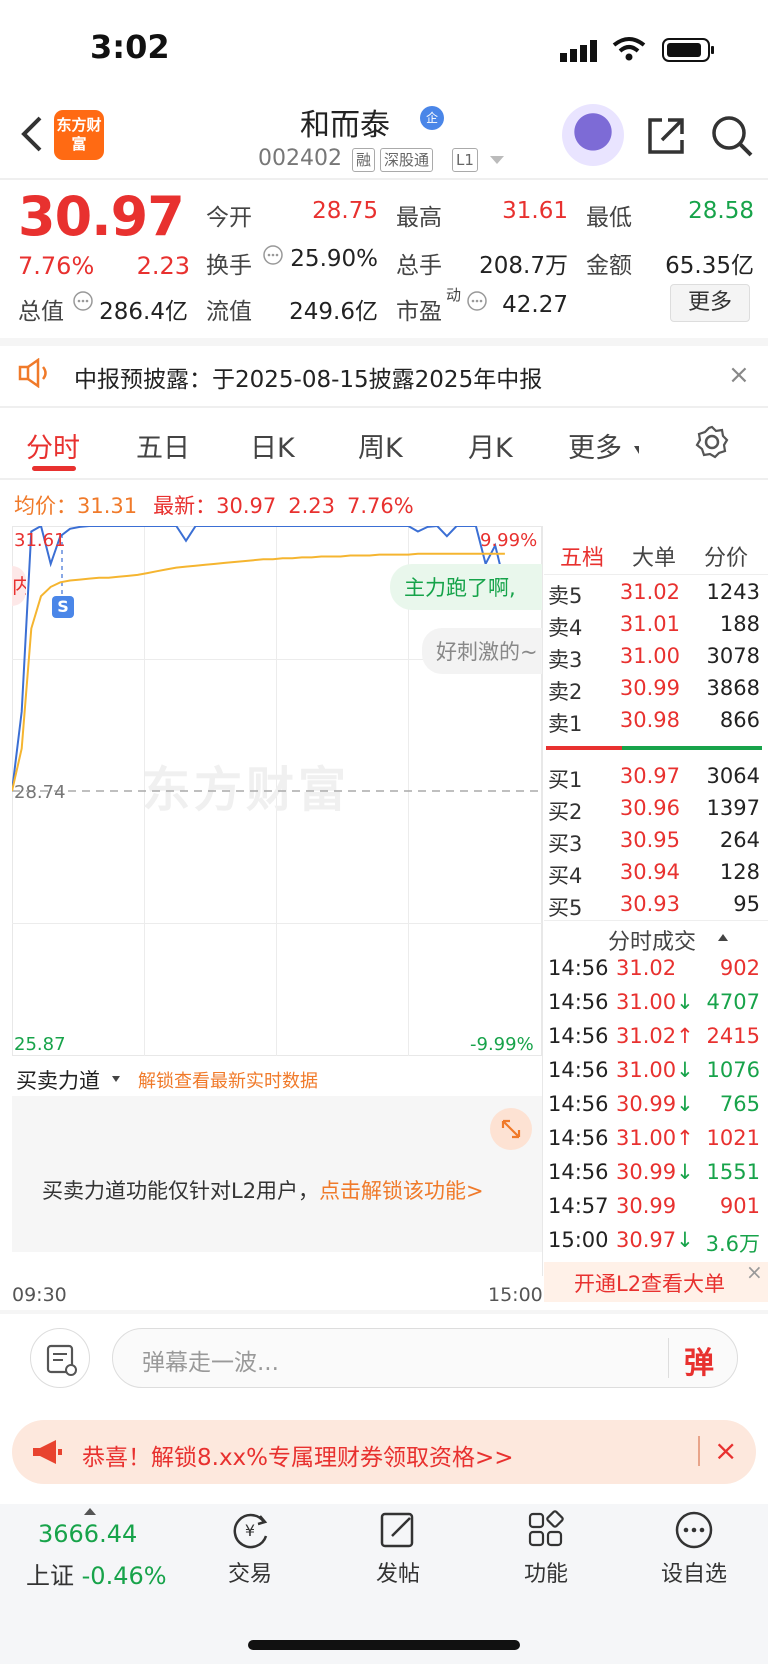 This screenshot has width=768, height=1664. I want to click on nav-watchlist: 设自选, so click(694, 1549).